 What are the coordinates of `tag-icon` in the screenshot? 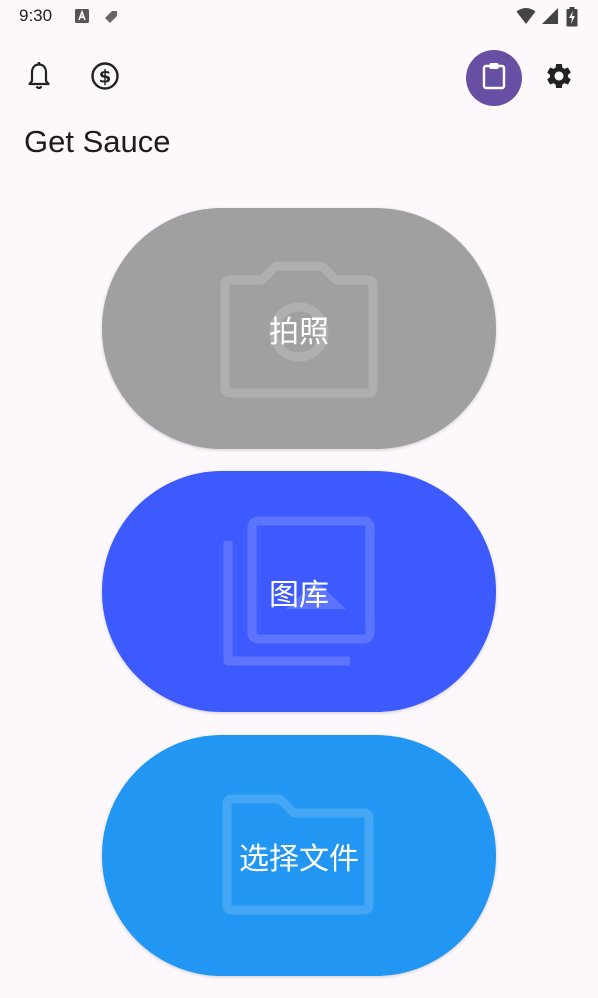 It's located at (111, 19).